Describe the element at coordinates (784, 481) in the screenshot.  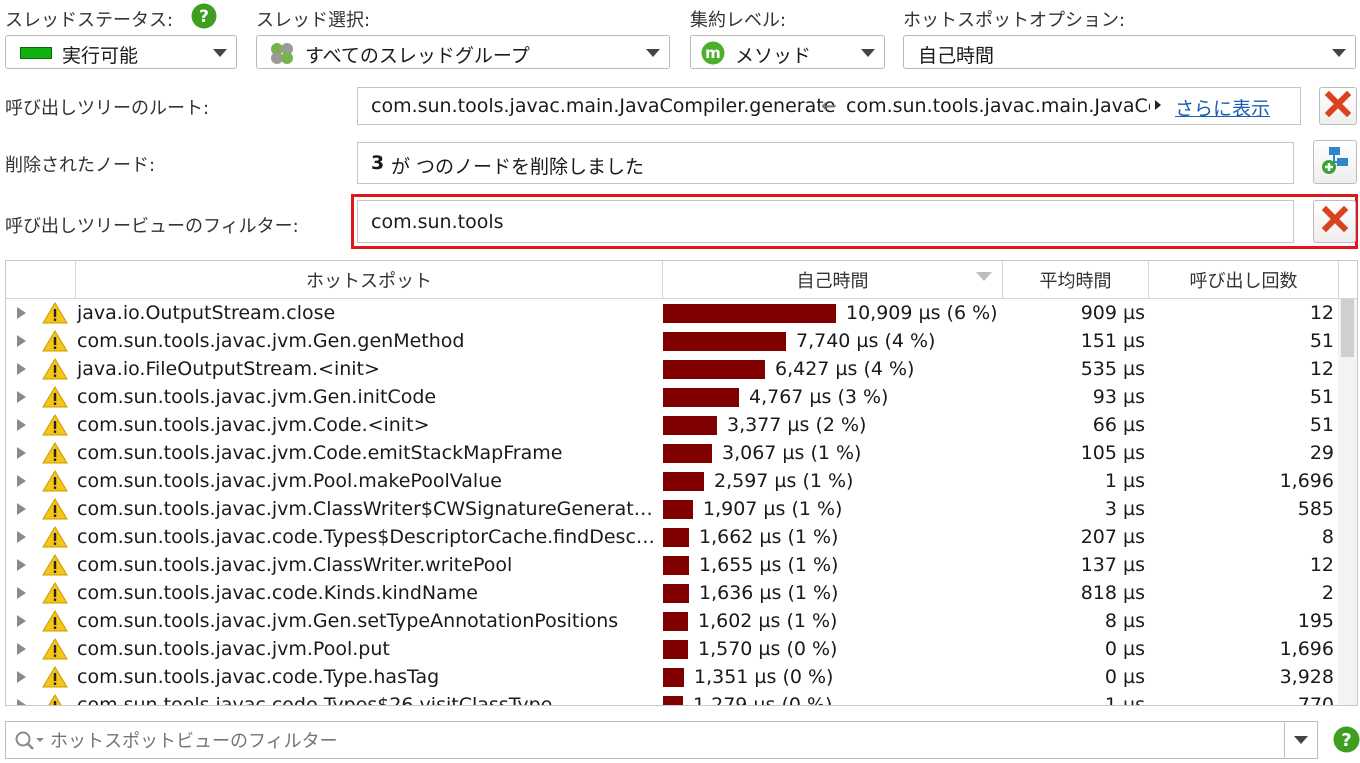
I see `self-time-value: 2,597 µs (1 %)` at that location.